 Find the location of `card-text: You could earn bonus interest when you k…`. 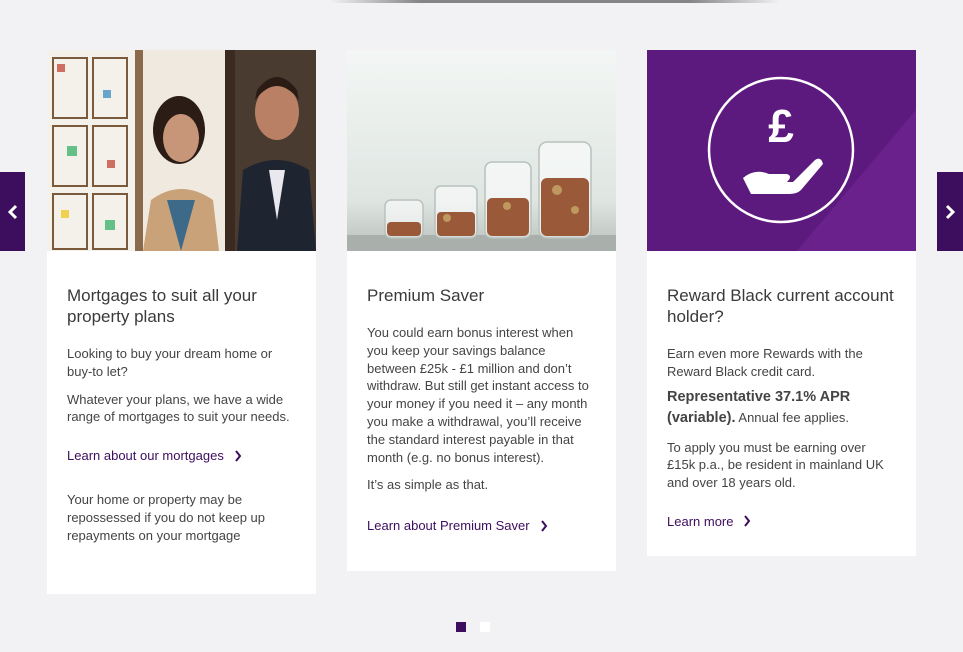

card-text: You could earn bonus interest when you k… is located at coordinates (478, 395).